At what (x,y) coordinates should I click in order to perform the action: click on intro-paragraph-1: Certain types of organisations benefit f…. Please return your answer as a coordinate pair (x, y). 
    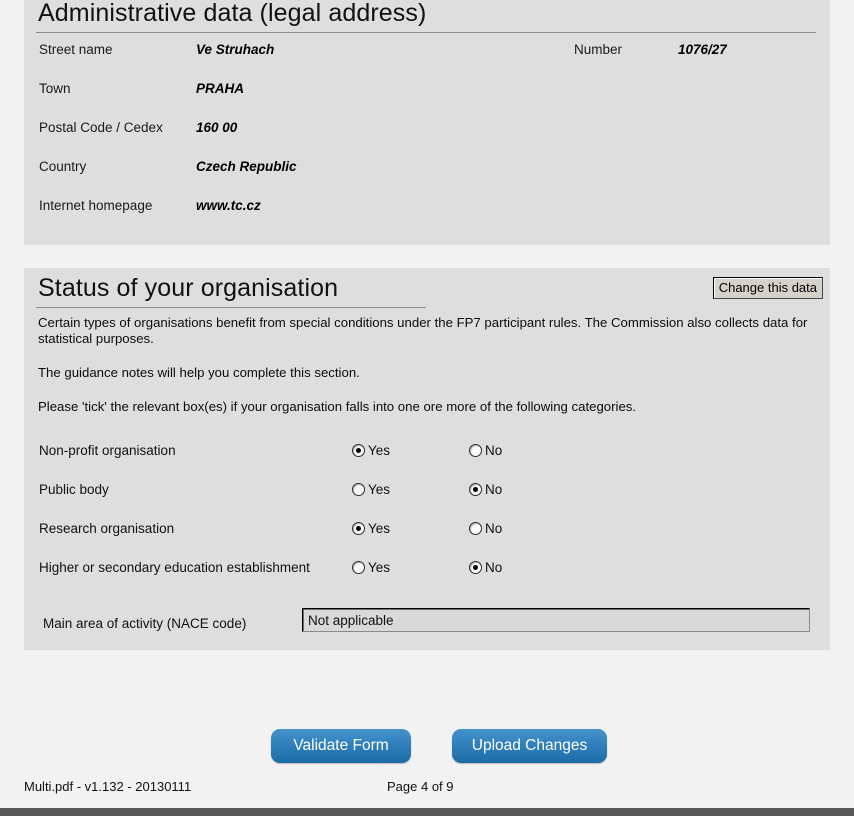
    Looking at the image, I should click on (423, 330).